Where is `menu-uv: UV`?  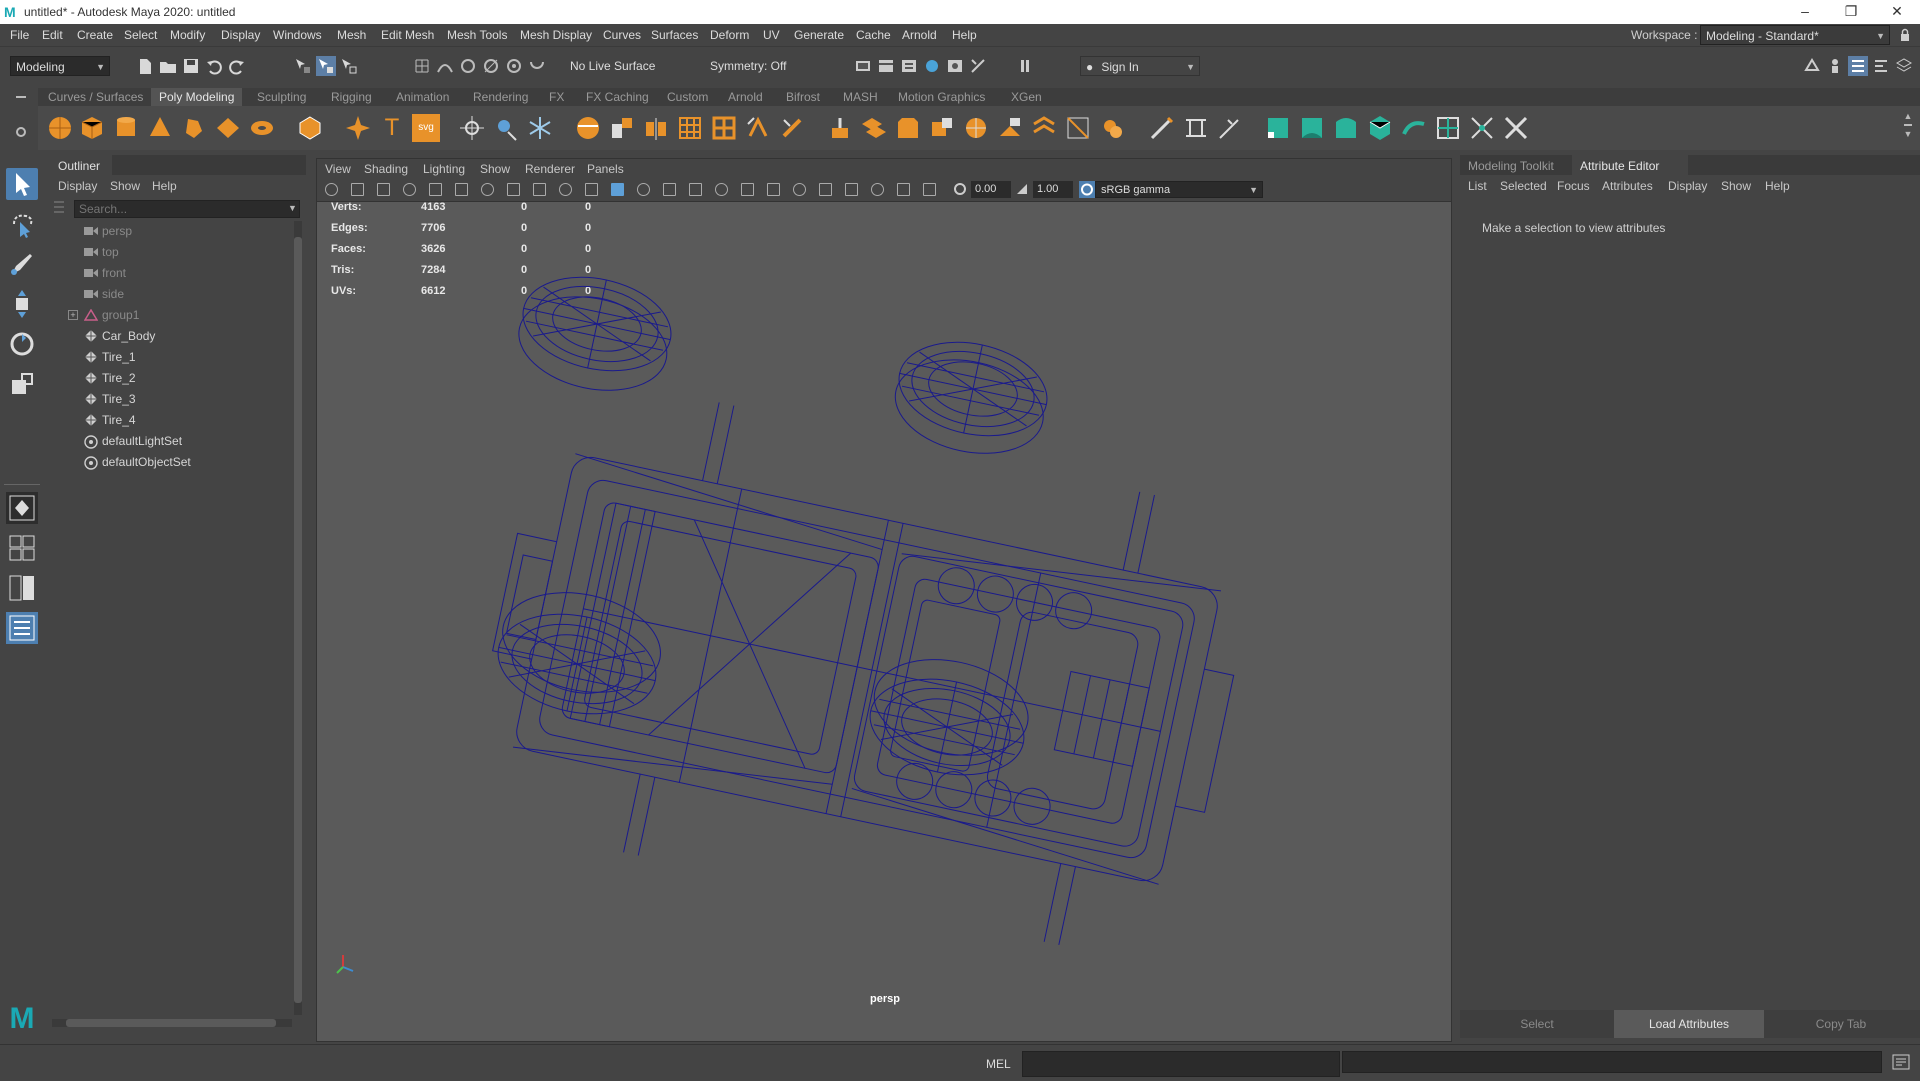
menu-uv: UV is located at coordinates (771, 35).